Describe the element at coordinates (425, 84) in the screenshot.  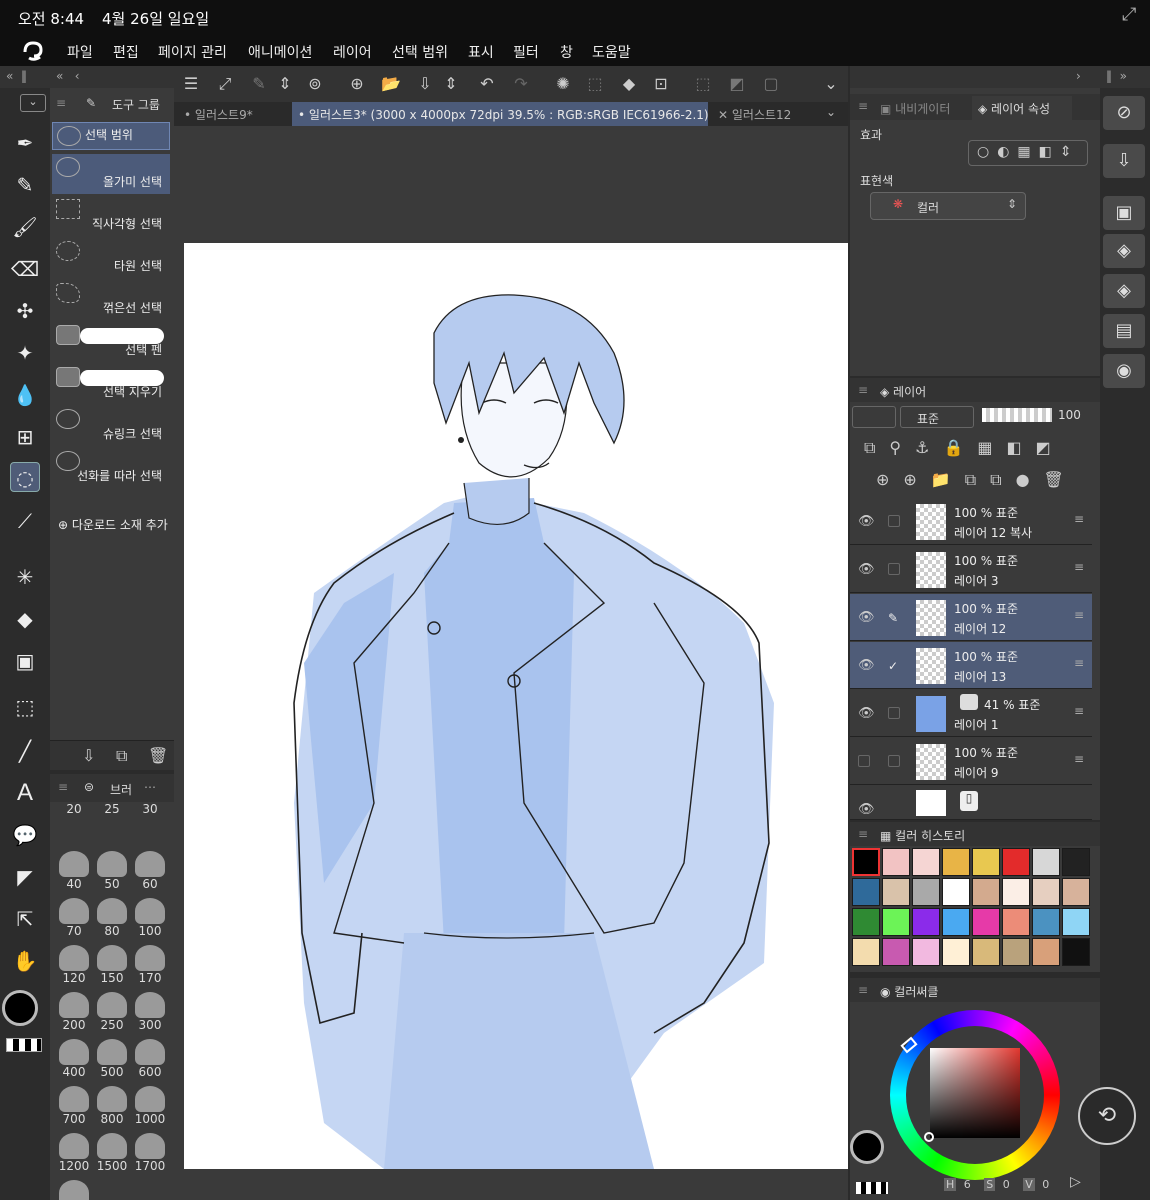
I see `save-icon: ⇩` at that location.